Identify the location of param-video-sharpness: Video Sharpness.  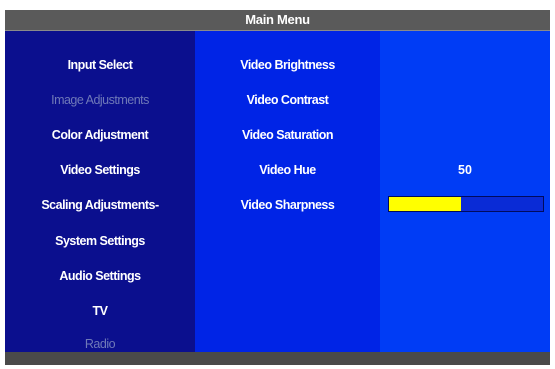
(287, 205).